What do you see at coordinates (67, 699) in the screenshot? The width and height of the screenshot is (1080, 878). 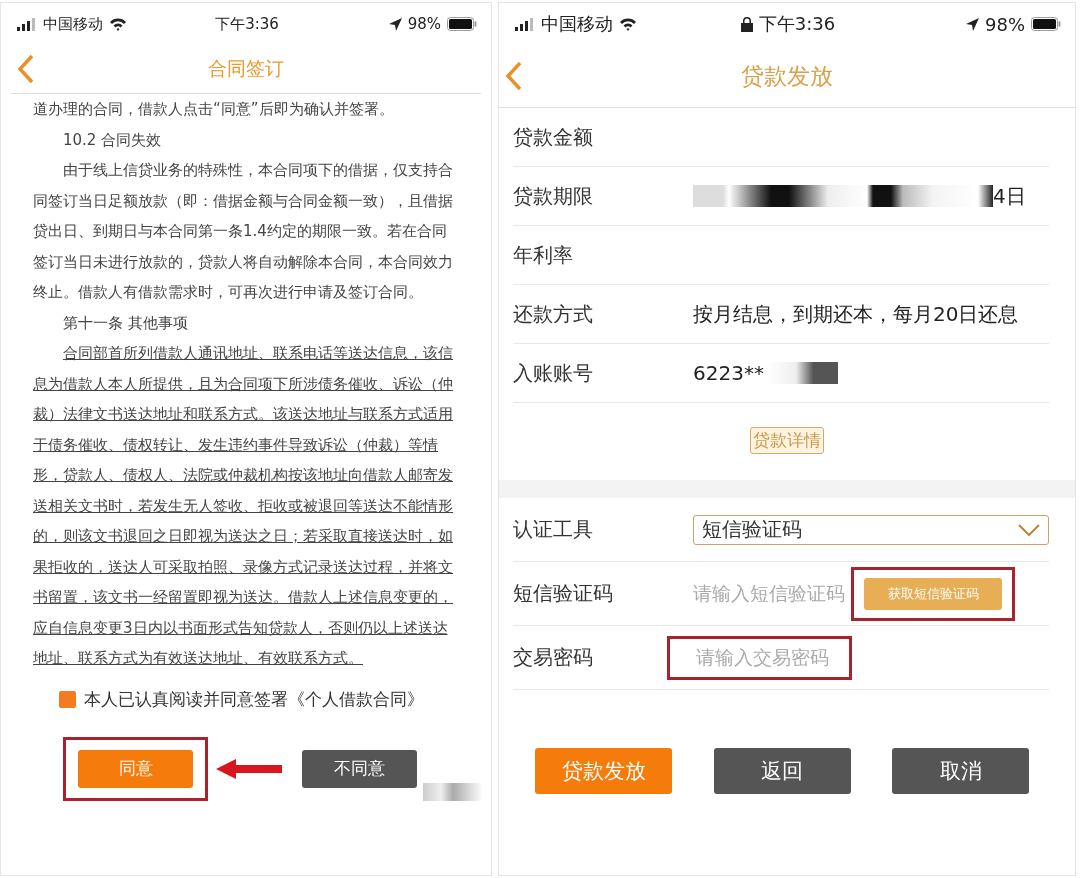 I see `consent-checkbox` at bounding box center [67, 699].